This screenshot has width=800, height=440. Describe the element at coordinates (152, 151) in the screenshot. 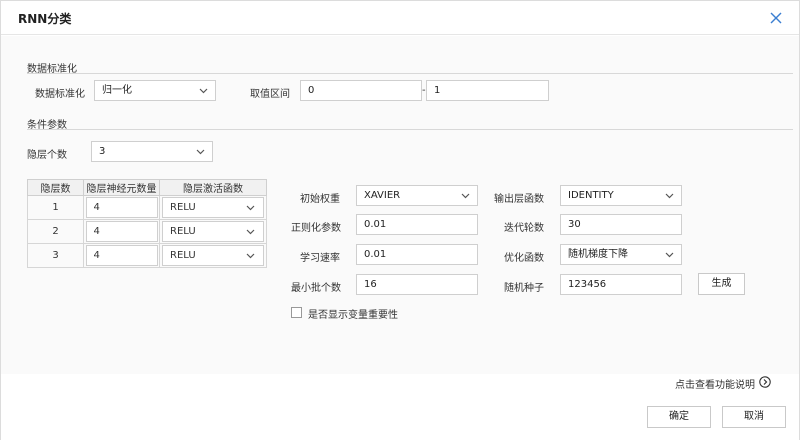

I see `hidden-layers-select: 3` at that location.